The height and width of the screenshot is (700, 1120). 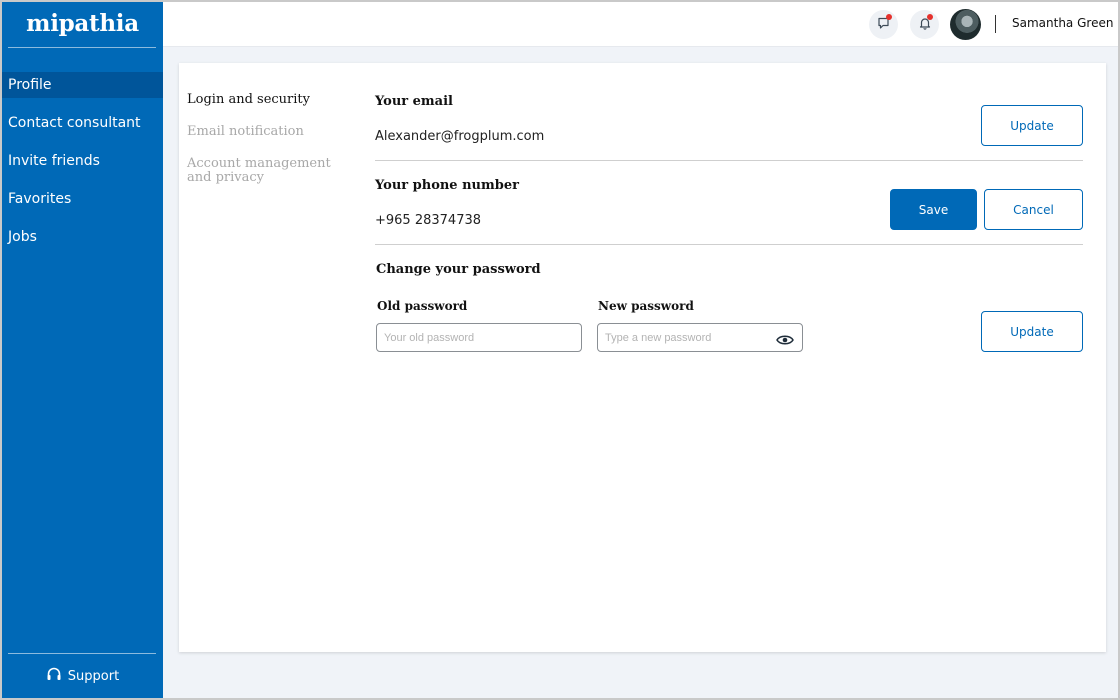 I want to click on new-password-label: New password, so click(x=646, y=306).